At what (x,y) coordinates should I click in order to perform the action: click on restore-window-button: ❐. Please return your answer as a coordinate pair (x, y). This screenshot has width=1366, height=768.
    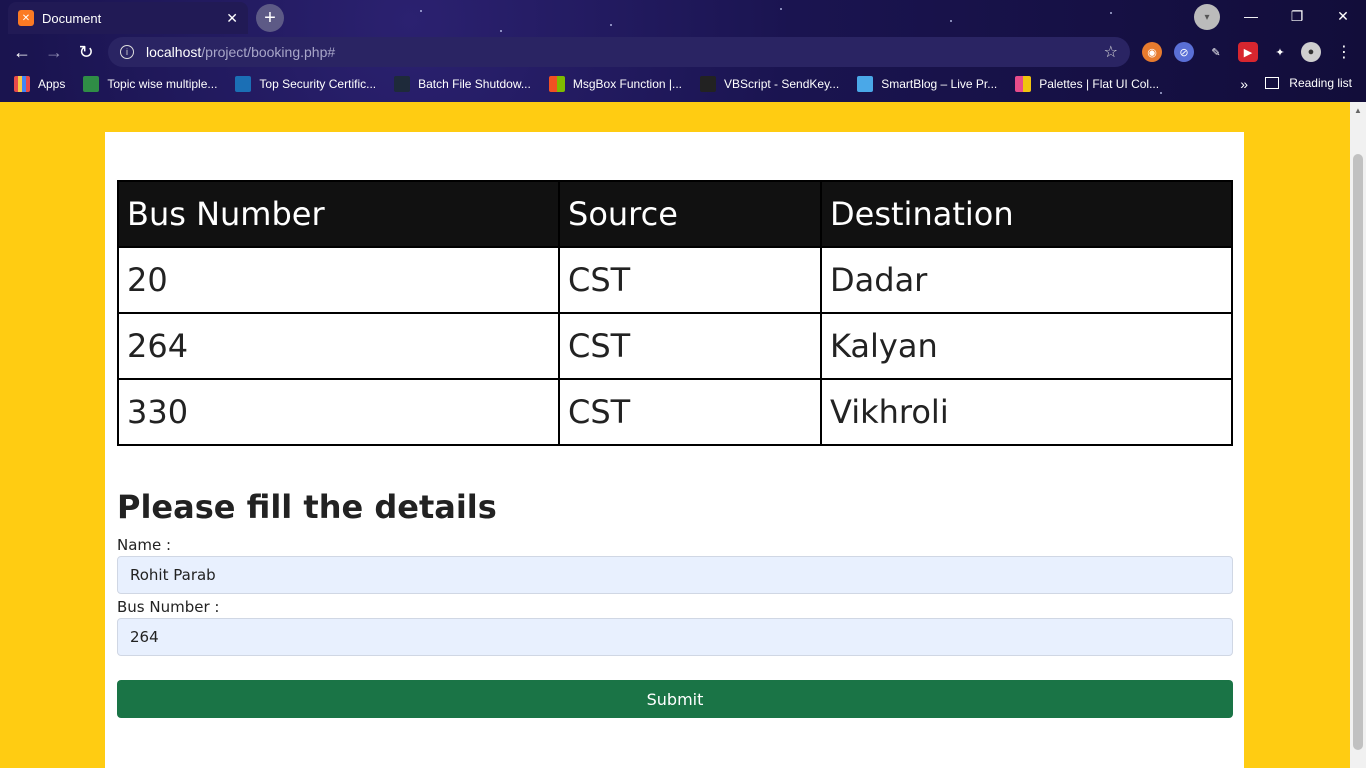
    Looking at the image, I should click on (1297, 16).